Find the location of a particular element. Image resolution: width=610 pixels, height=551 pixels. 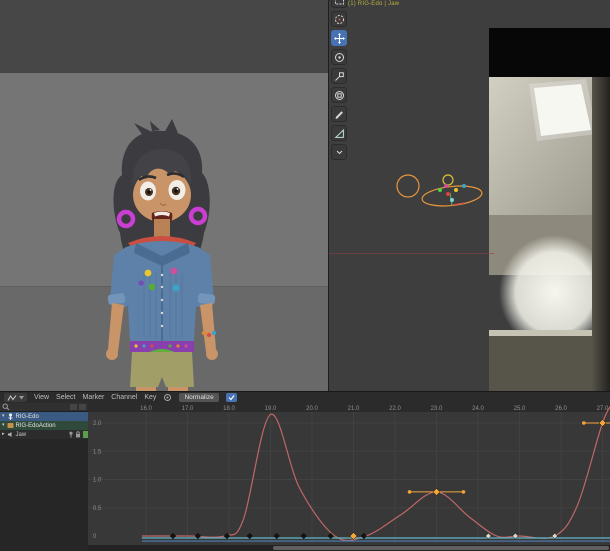

reference-image is located at coordinates (549, 210).